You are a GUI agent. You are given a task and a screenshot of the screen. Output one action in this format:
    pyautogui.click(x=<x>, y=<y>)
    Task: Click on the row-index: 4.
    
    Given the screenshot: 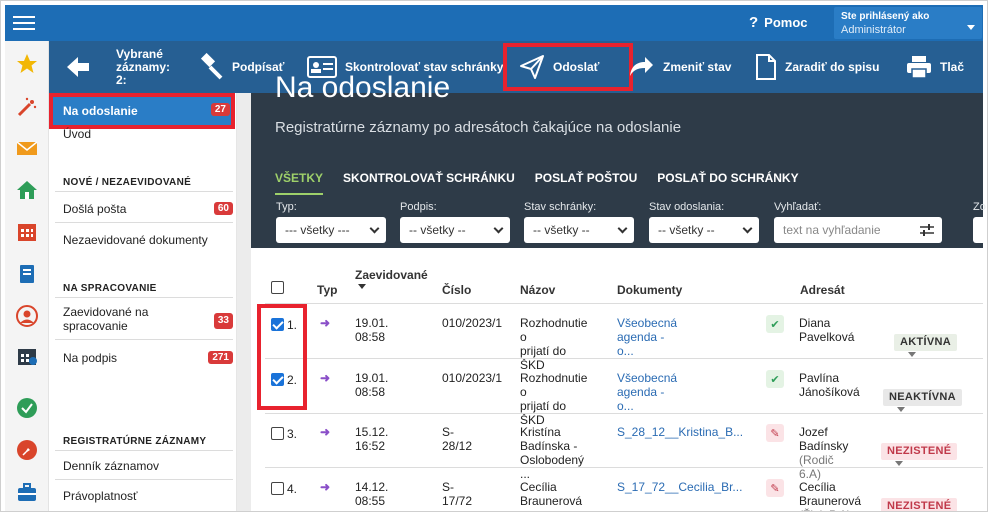 What is the action you would take?
    pyautogui.click(x=292, y=489)
    